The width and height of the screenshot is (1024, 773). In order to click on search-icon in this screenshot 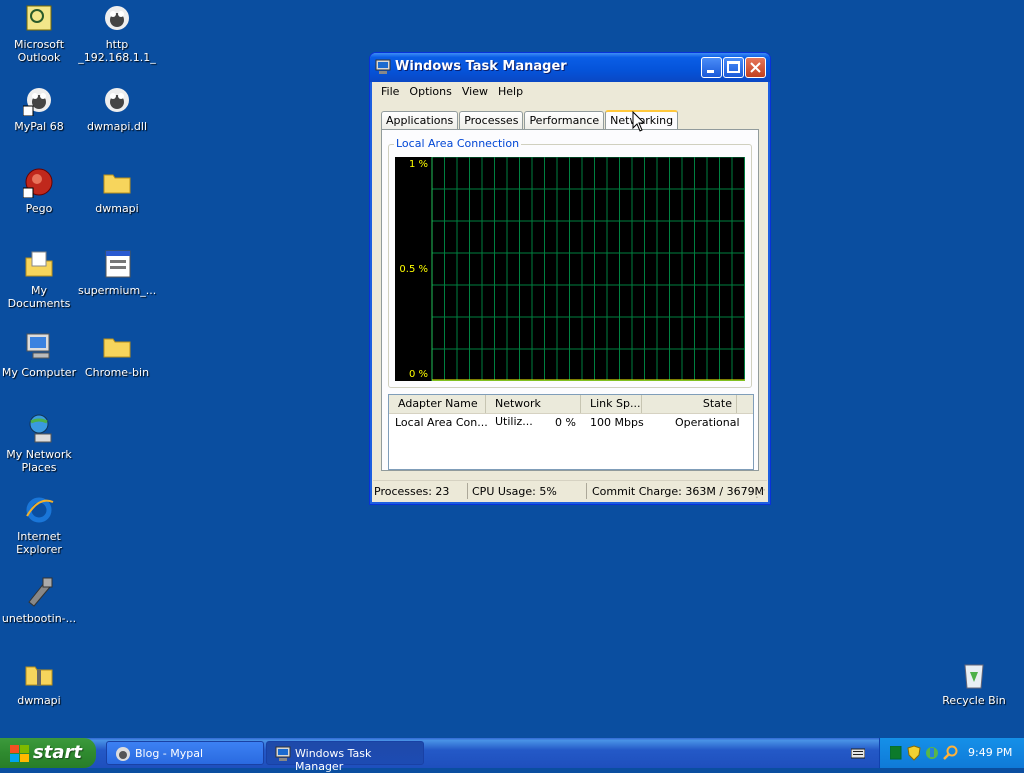, I will do `click(951, 754)`.